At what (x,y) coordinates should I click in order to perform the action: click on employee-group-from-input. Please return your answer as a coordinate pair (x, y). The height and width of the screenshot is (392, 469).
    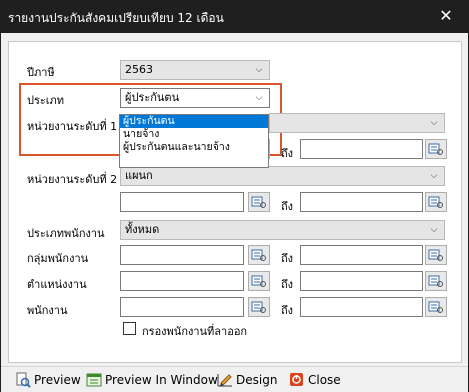
    Looking at the image, I should click on (182, 255).